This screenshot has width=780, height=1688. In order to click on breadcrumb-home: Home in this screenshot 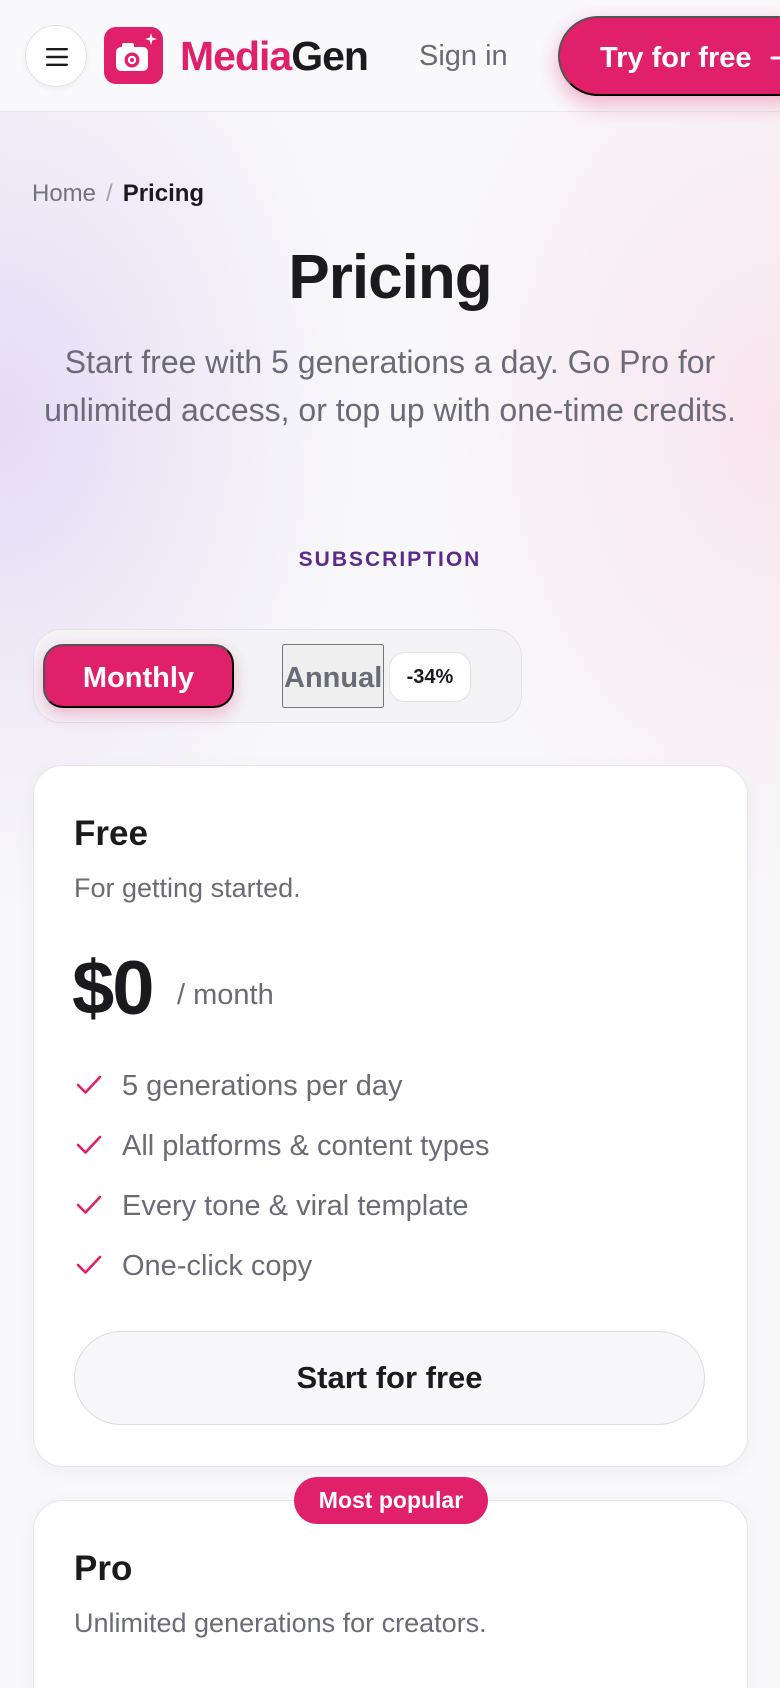, I will do `click(64, 193)`.